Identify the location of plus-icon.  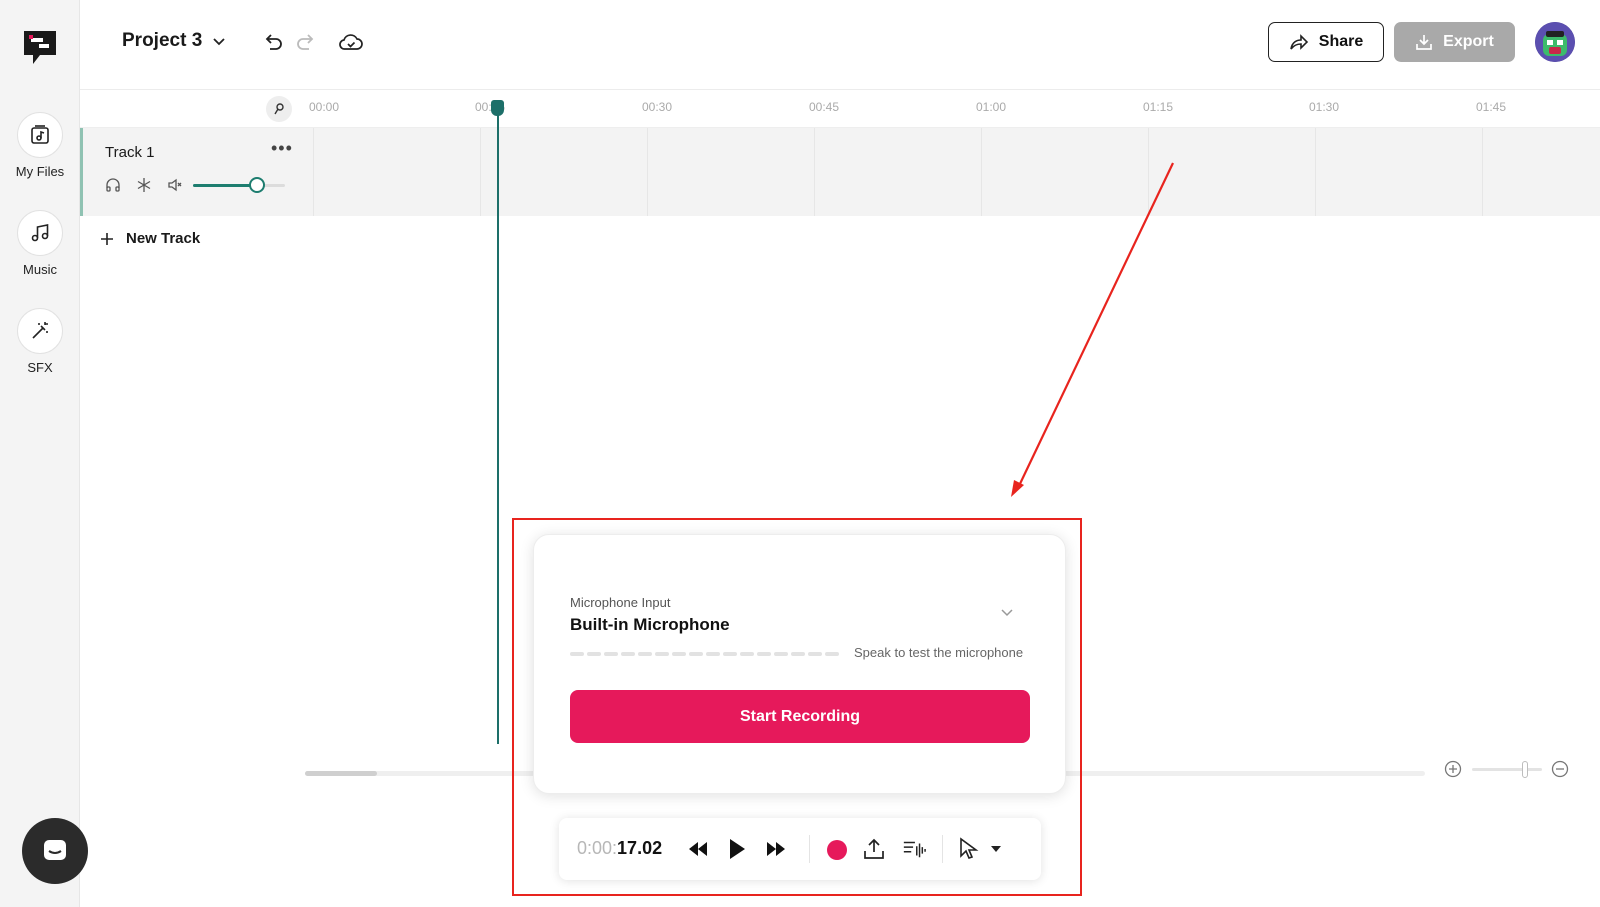
(107, 238).